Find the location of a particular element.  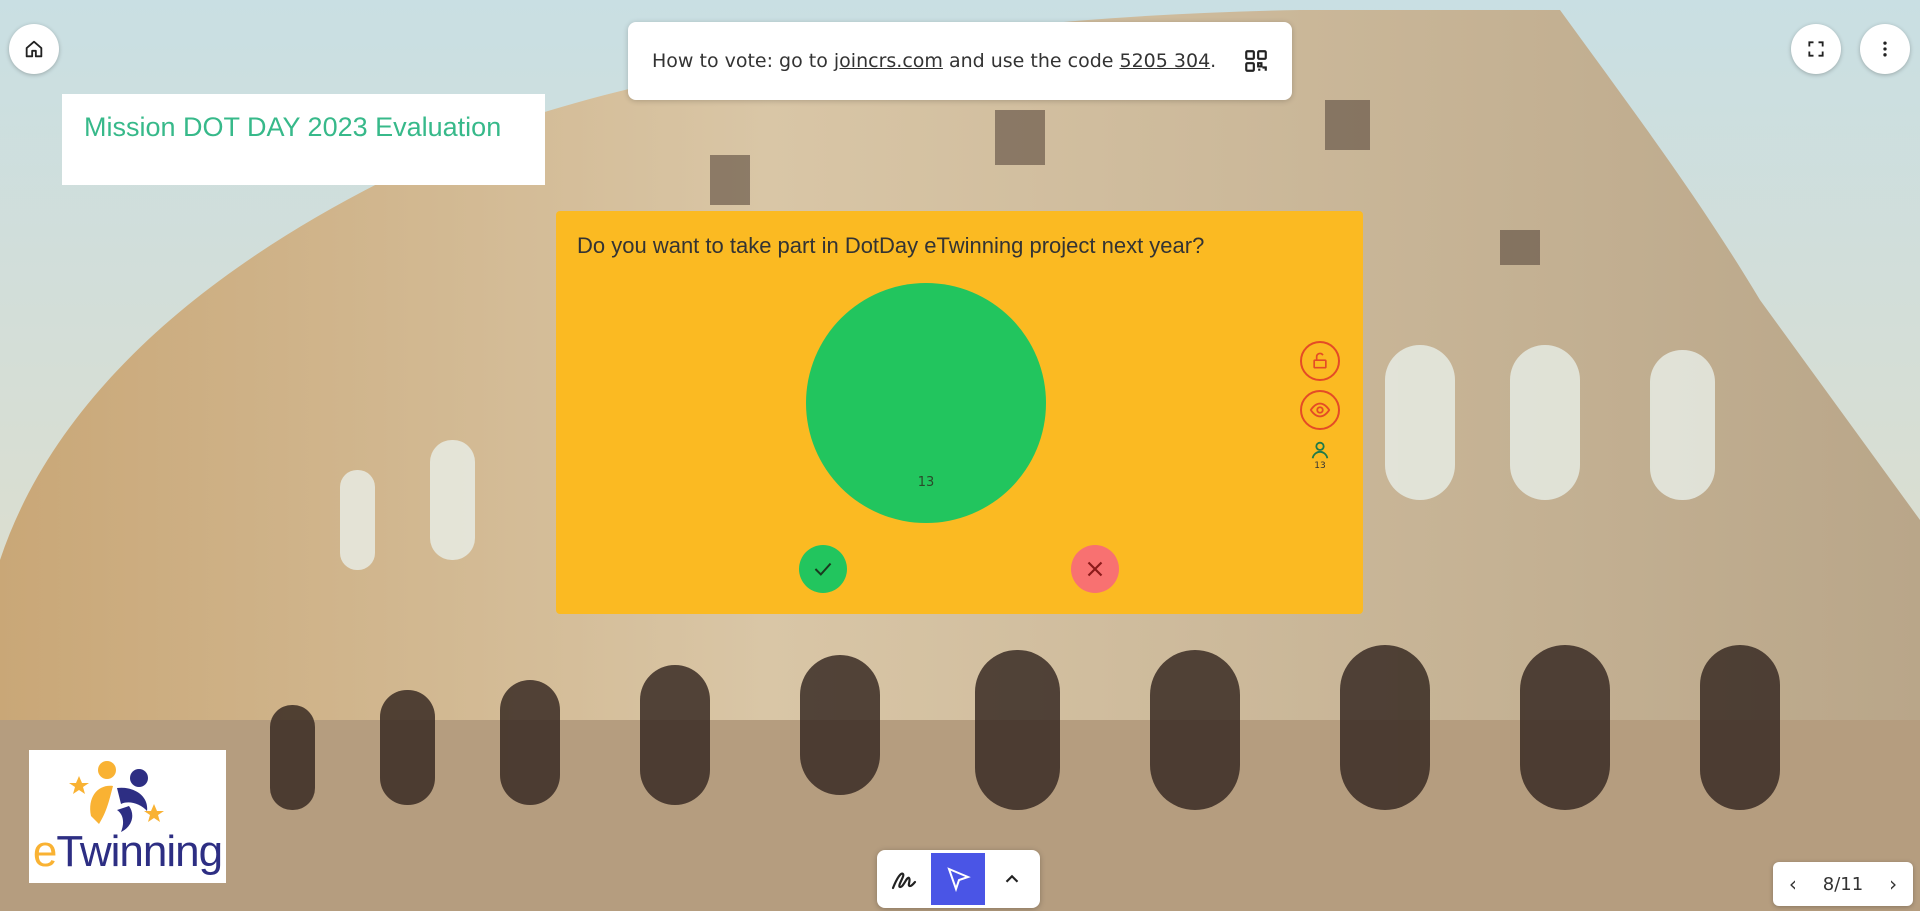

answer-yes-button is located at coordinates (823, 569).